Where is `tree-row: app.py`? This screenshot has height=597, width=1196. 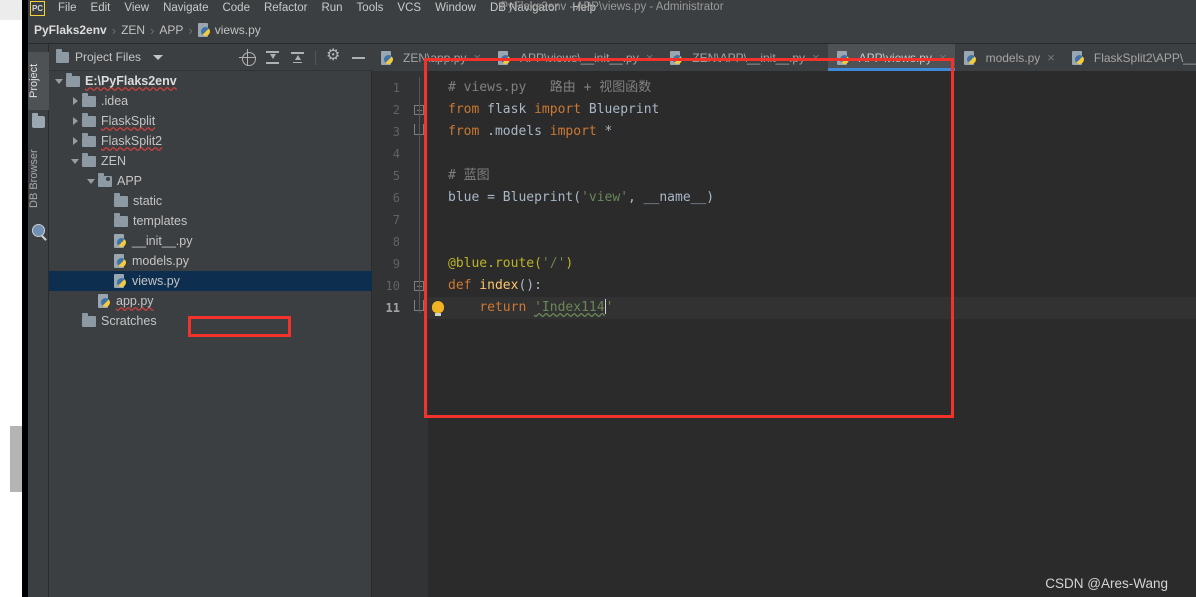
tree-row: app.py is located at coordinates (210, 301).